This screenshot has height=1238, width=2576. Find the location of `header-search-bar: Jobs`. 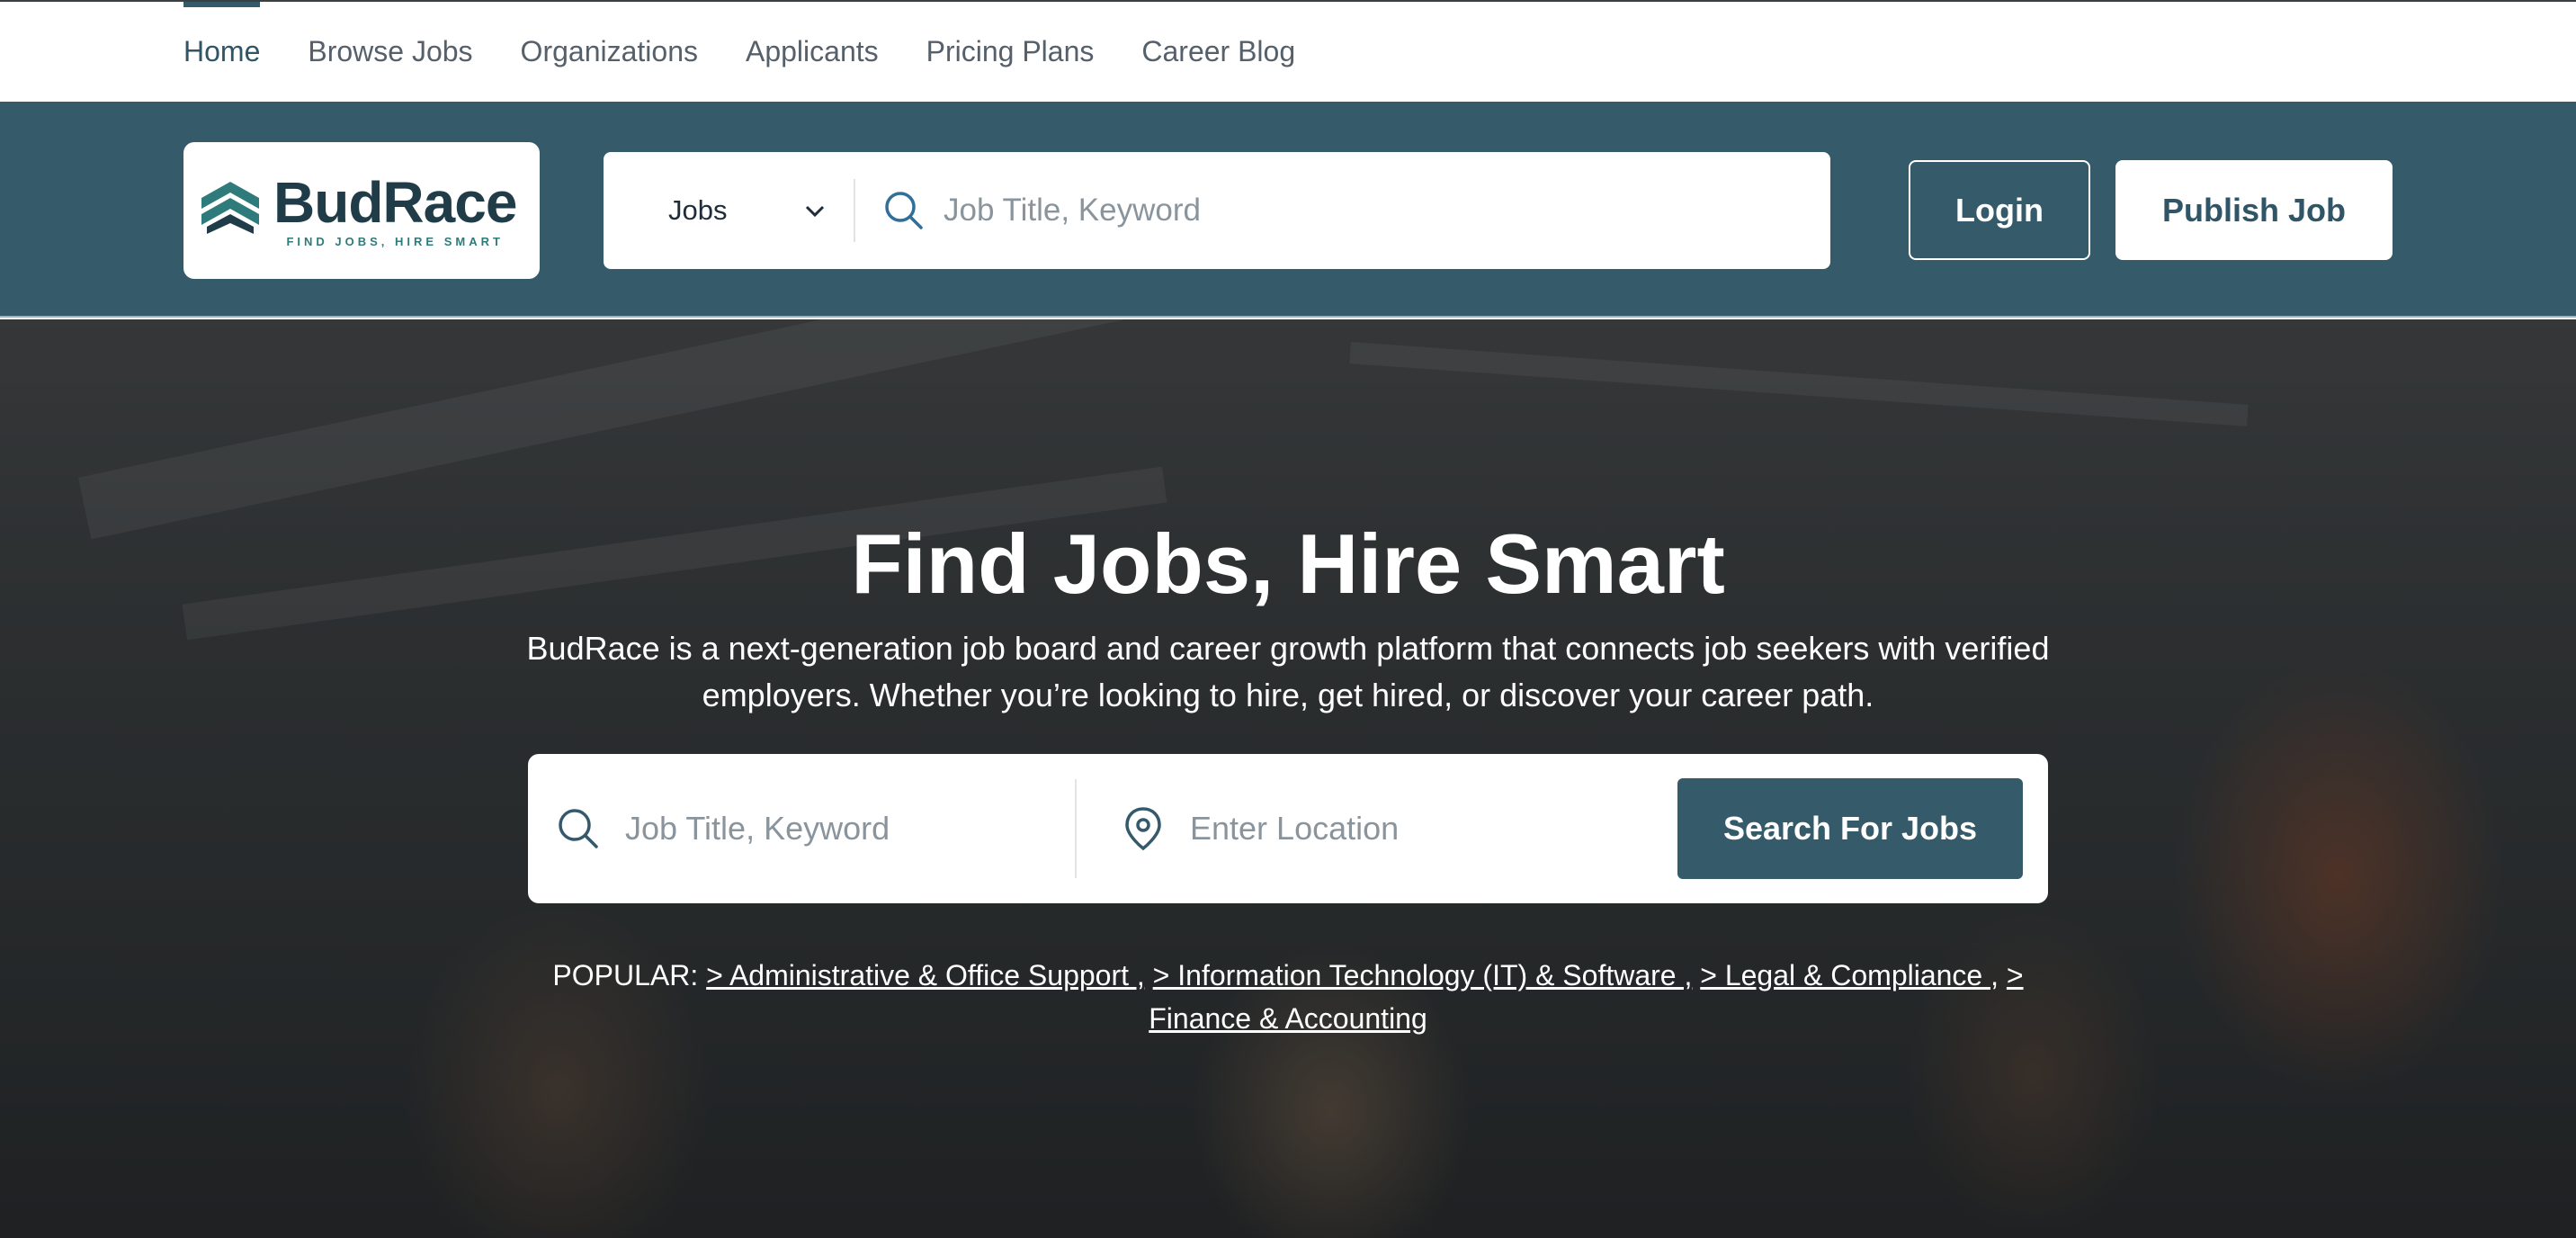

header-search-bar: Jobs is located at coordinates (1217, 210).